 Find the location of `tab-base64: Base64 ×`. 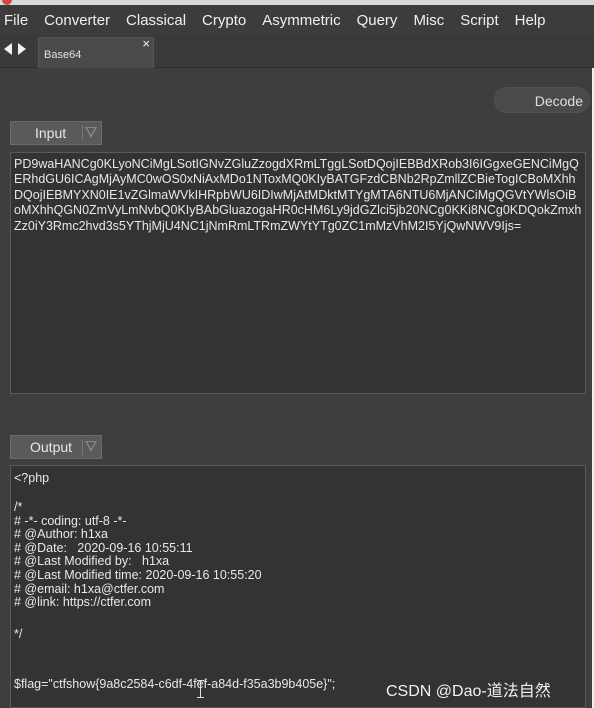

tab-base64: Base64 × is located at coordinates (96, 52).